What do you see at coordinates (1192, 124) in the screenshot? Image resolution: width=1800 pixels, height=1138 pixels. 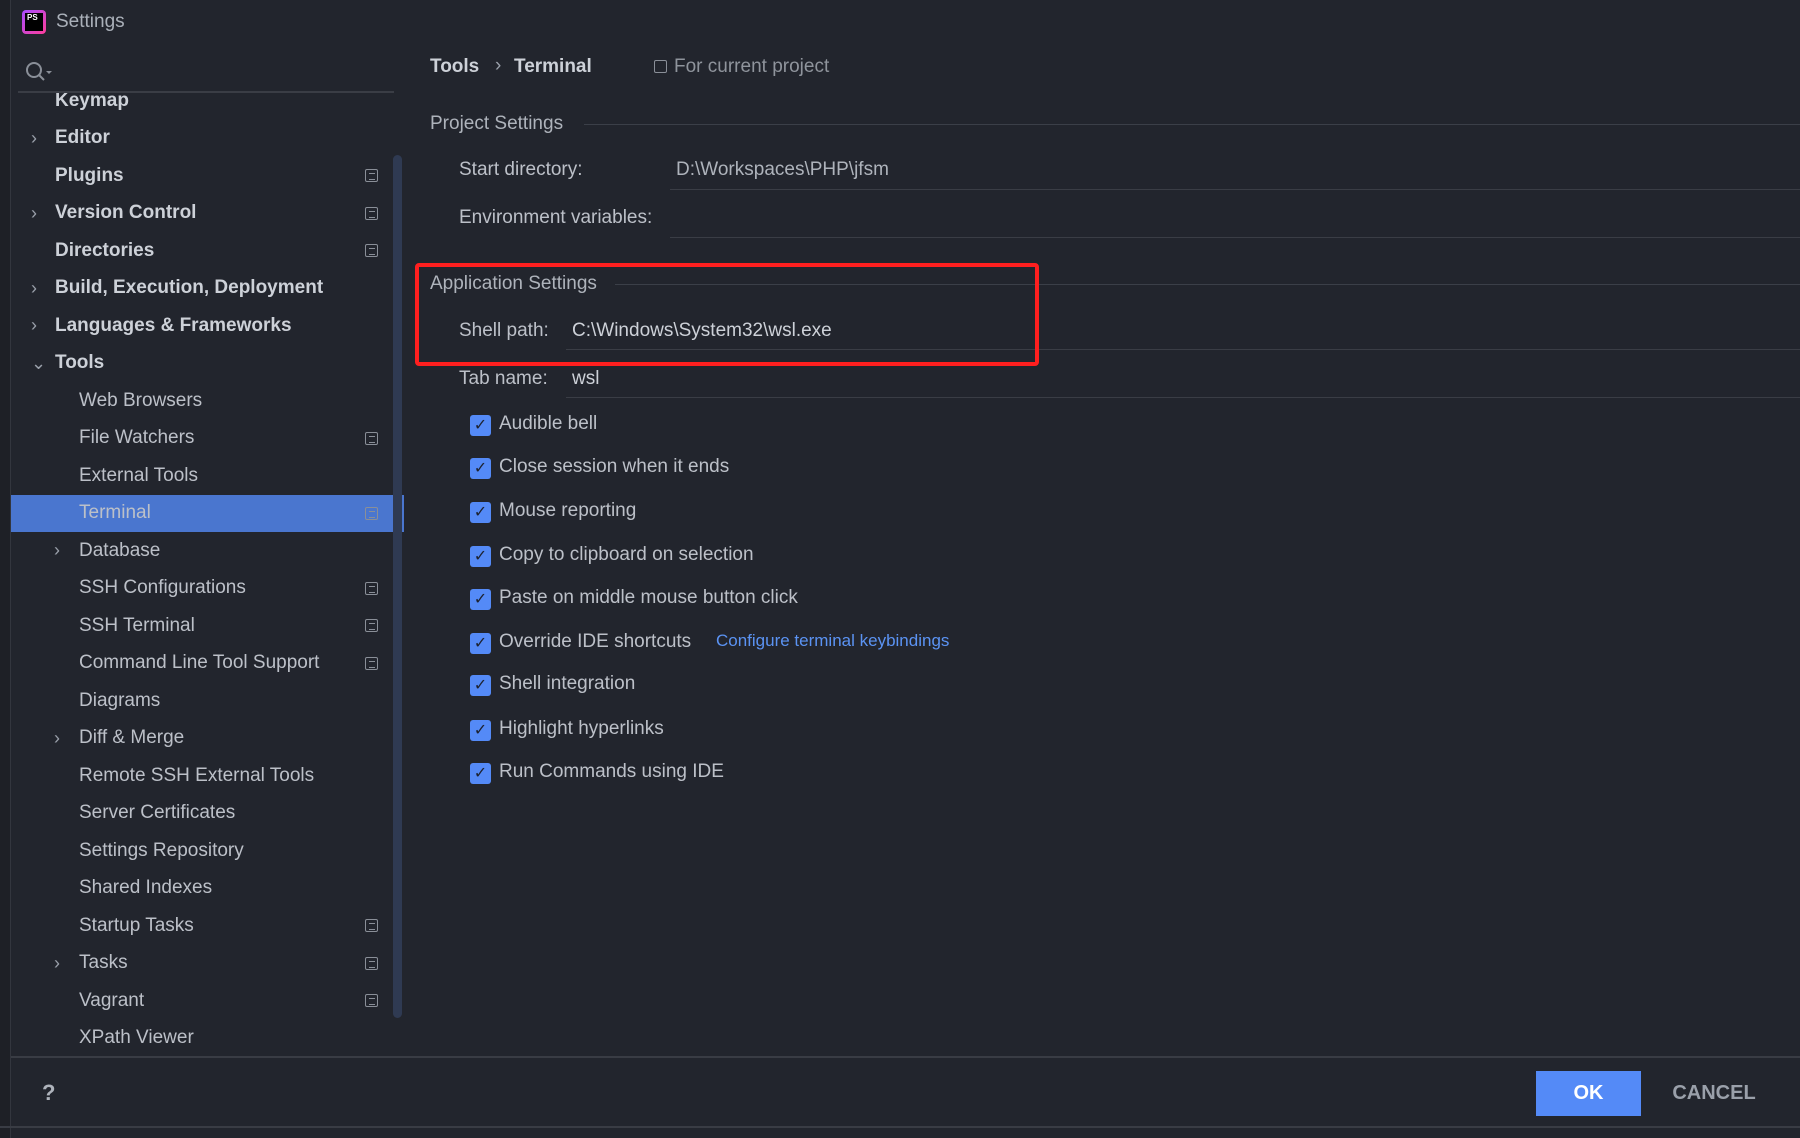 I see `section-divider` at bounding box center [1192, 124].